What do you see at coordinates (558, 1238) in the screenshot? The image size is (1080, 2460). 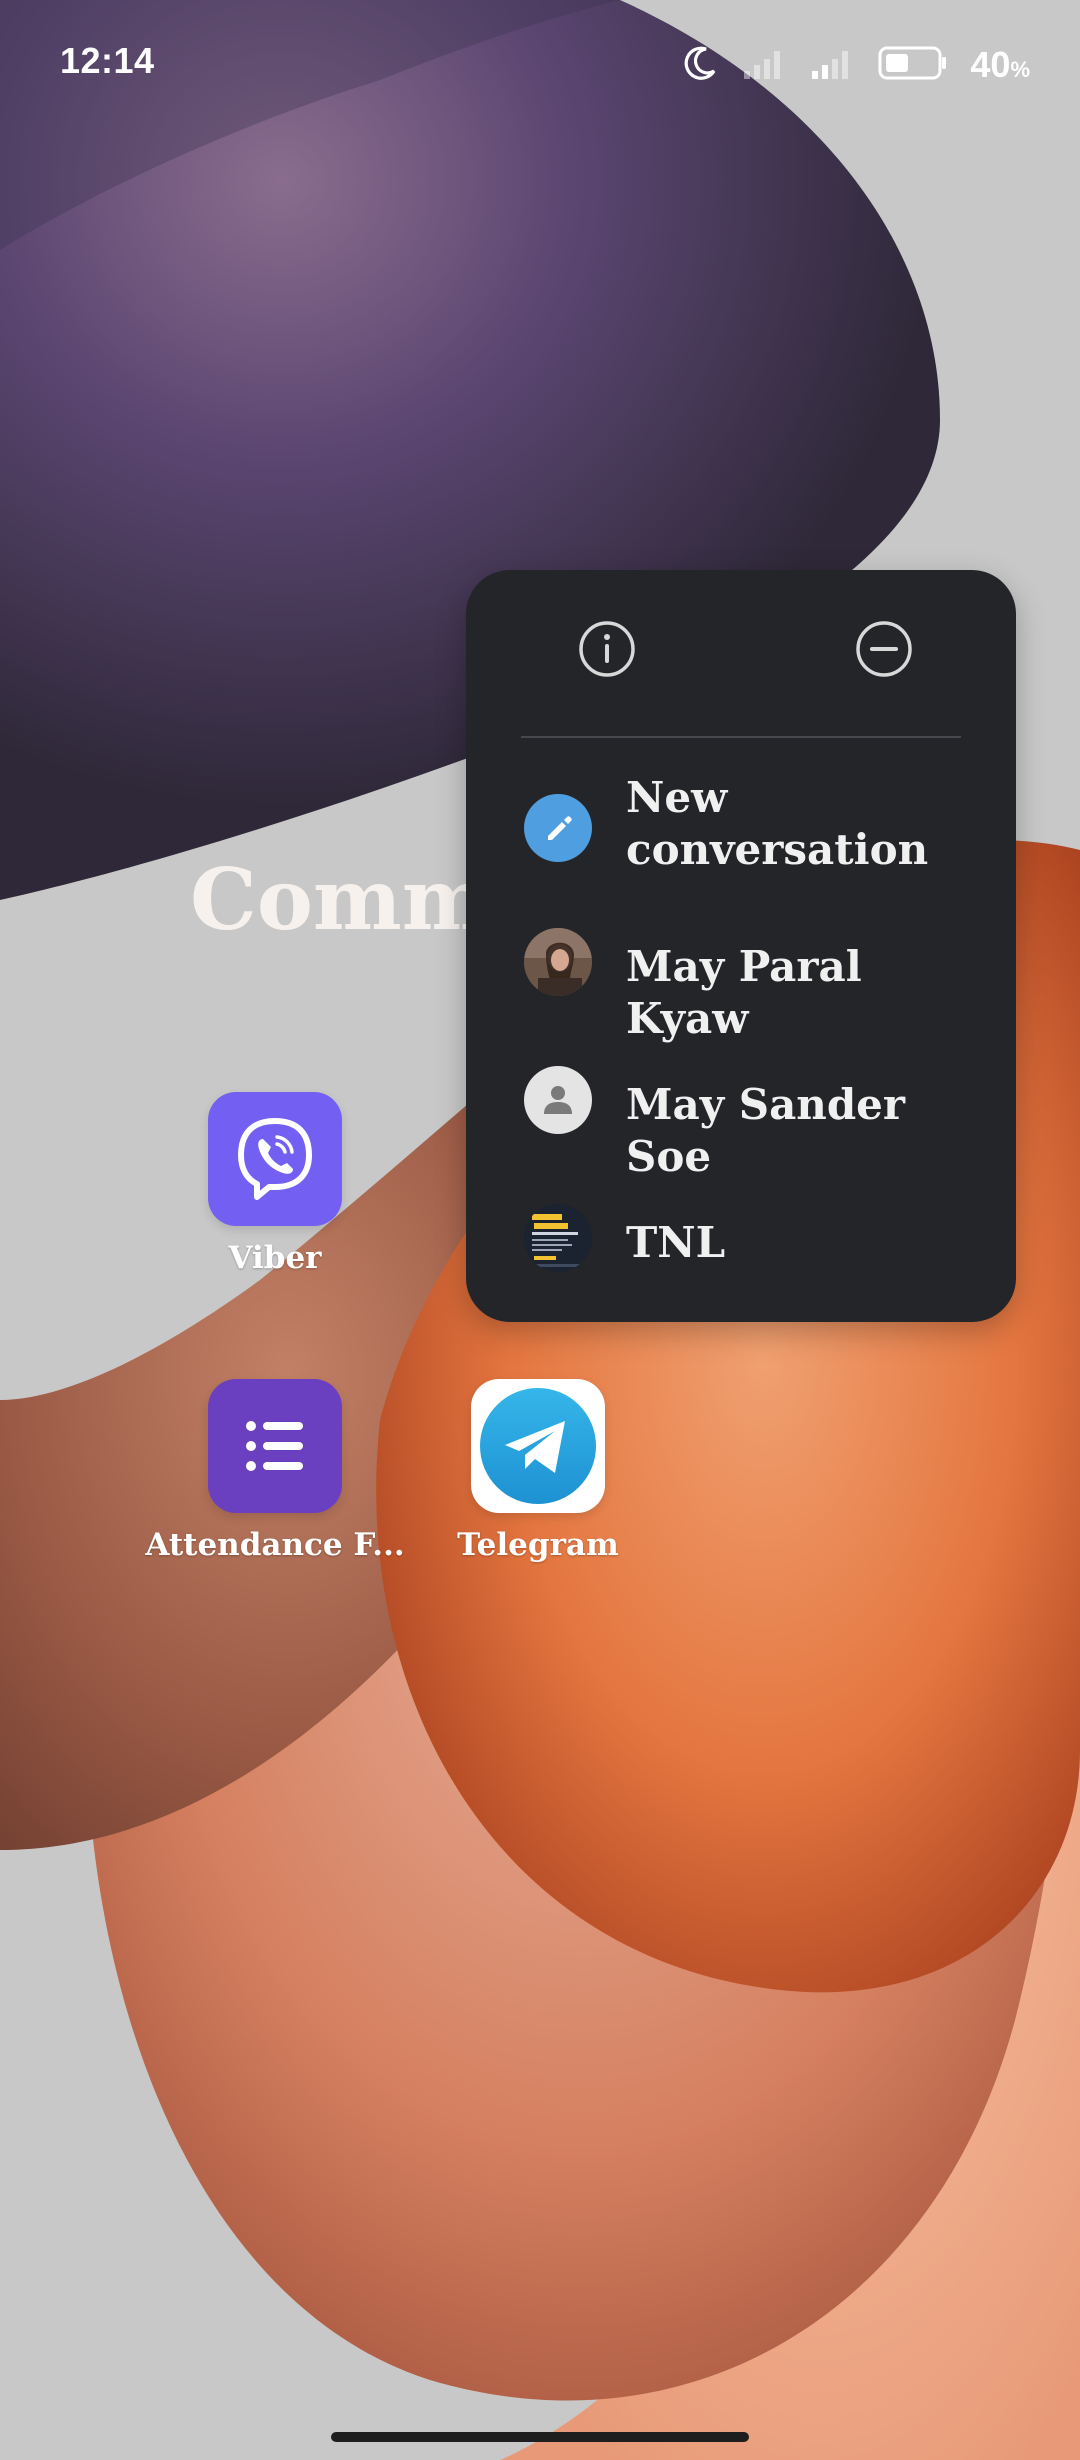 I see `avatar-thumbnail` at bounding box center [558, 1238].